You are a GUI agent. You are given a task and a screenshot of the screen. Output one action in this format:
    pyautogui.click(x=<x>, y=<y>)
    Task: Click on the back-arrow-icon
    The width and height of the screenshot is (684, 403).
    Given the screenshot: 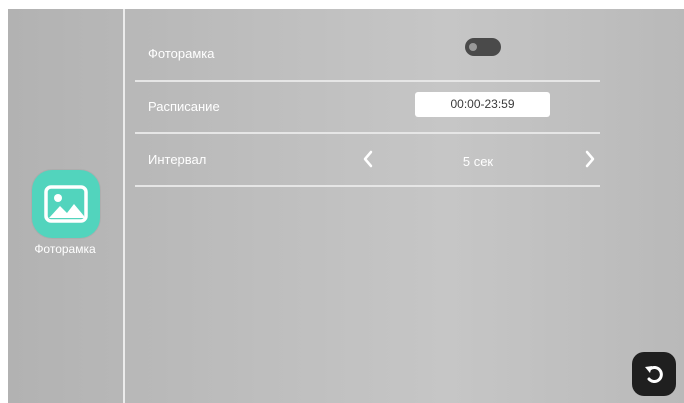 What is the action you would take?
    pyautogui.click(x=654, y=374)
    